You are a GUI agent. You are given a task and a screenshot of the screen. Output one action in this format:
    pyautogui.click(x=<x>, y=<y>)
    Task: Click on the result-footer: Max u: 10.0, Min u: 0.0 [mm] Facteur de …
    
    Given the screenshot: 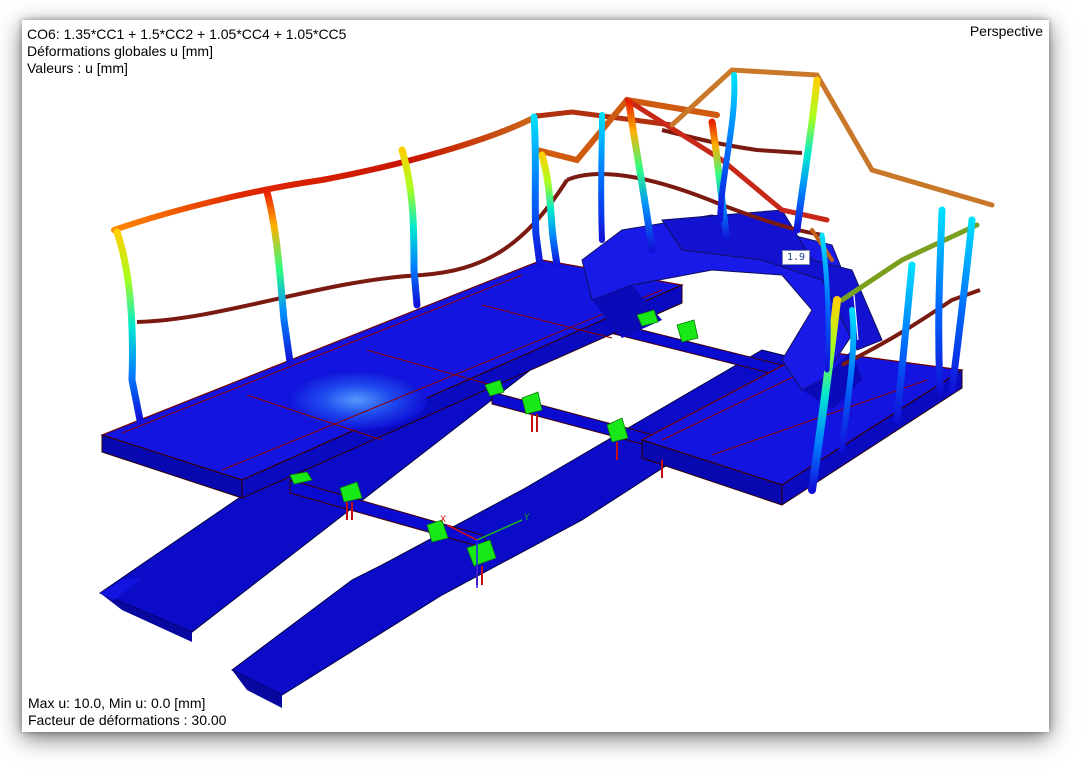 What is the action you would take?
    pyautogui.click(x=127, y=712)
    